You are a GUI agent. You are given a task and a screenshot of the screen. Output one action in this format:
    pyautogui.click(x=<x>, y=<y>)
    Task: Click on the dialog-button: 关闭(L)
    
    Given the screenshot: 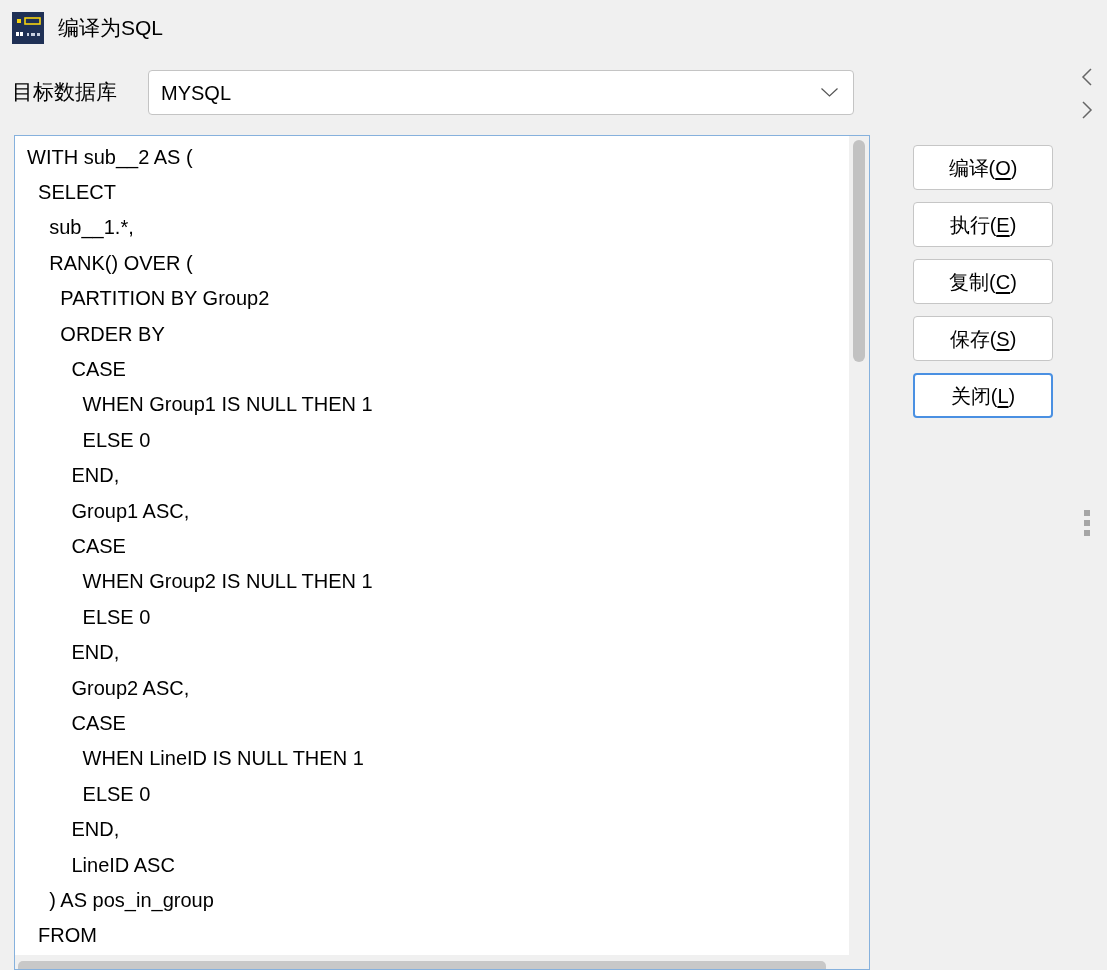 What is the action you would take?
    pyautogui.click(x=983, y=395)
    